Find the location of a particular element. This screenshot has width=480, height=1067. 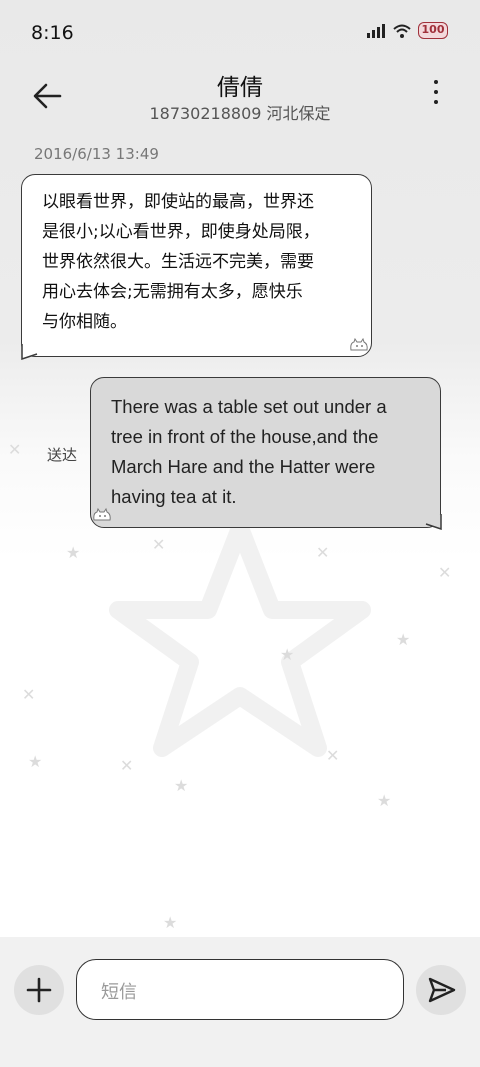

delivery-status: 送达 is located at coordinates (62, 455).